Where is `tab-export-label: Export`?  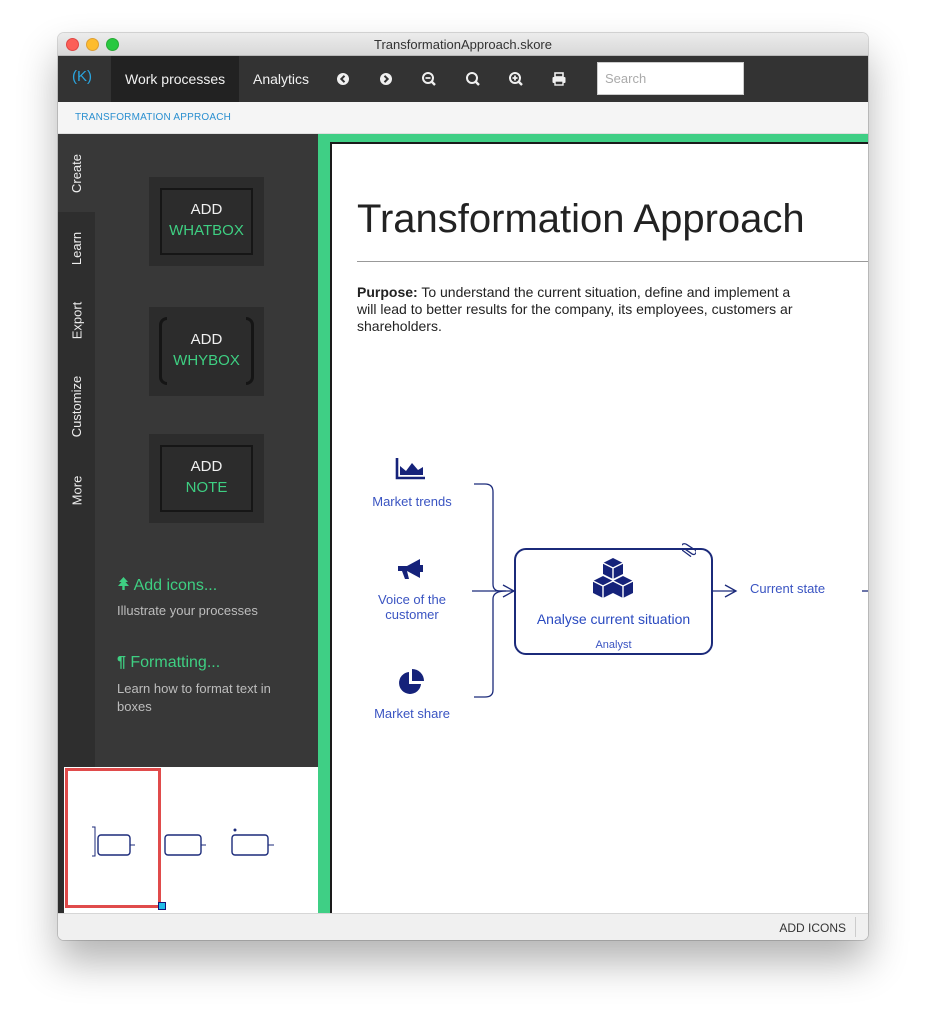
tab-export-label: Export is located at coordinates (77, 320).